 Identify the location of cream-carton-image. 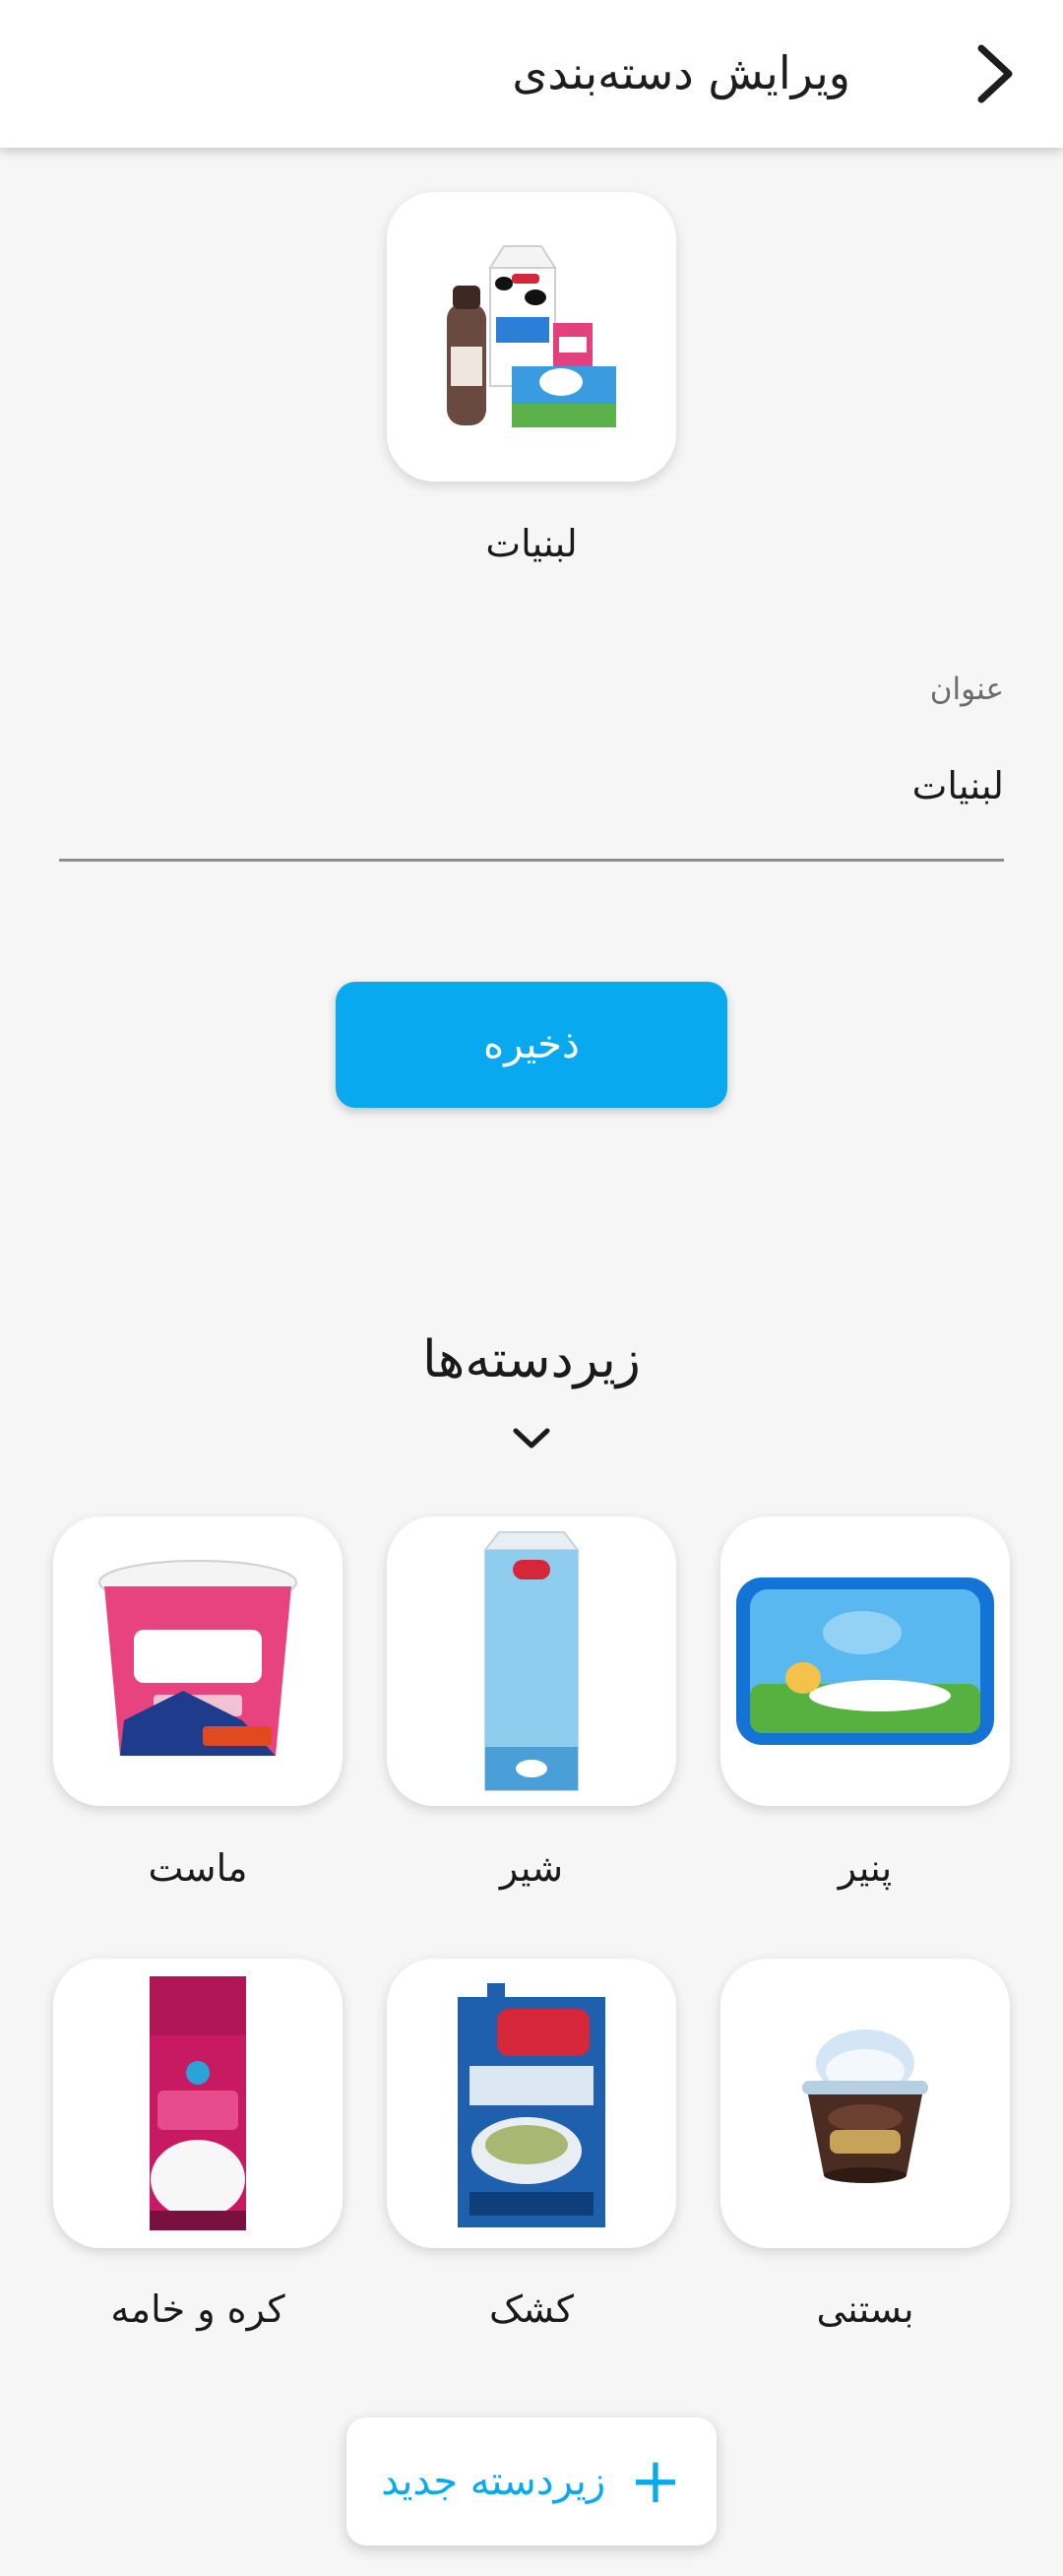
(198, 2103).